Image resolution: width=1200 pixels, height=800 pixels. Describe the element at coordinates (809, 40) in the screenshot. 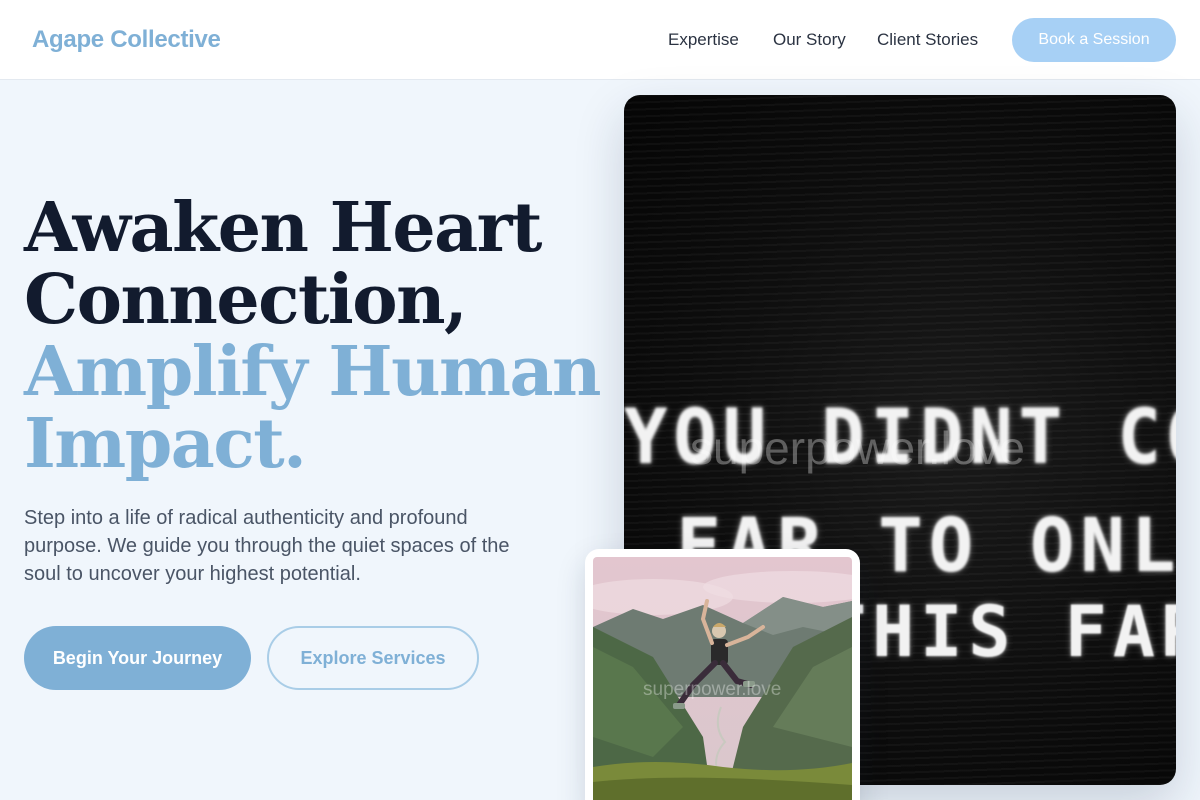

I see `nav-link-our-story: Our Story` at that location.